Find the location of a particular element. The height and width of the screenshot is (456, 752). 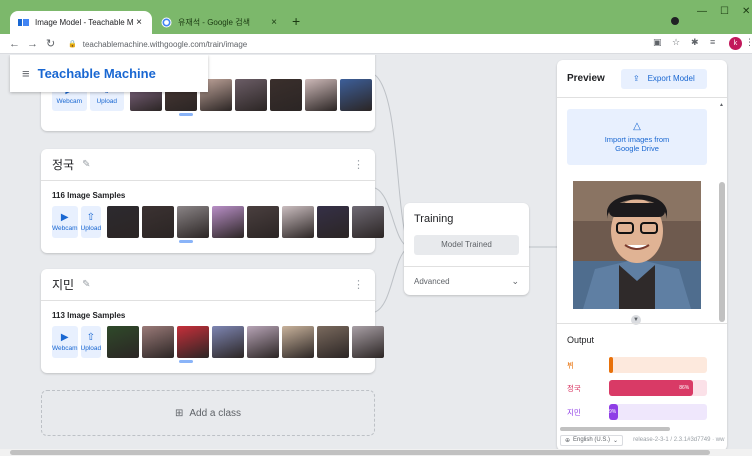

preview-image is located at coordinates (637, 245).